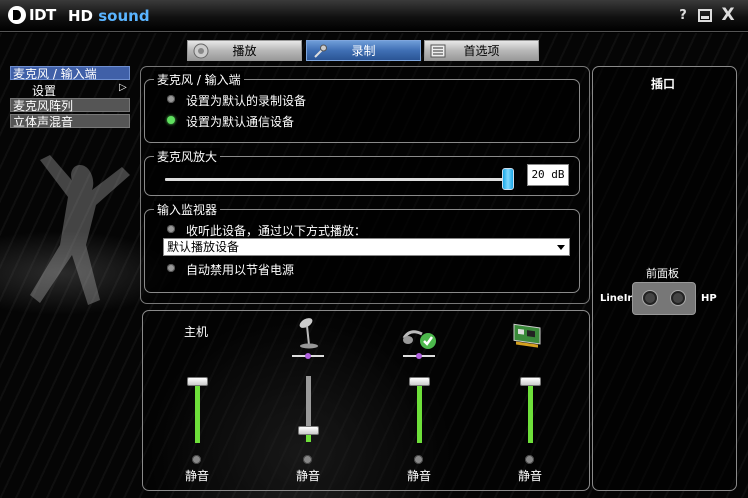 Image resolution: width=748 pixels, height=498 pixels. I want to click on dancer-silhouette-icon, so click(80, 230).